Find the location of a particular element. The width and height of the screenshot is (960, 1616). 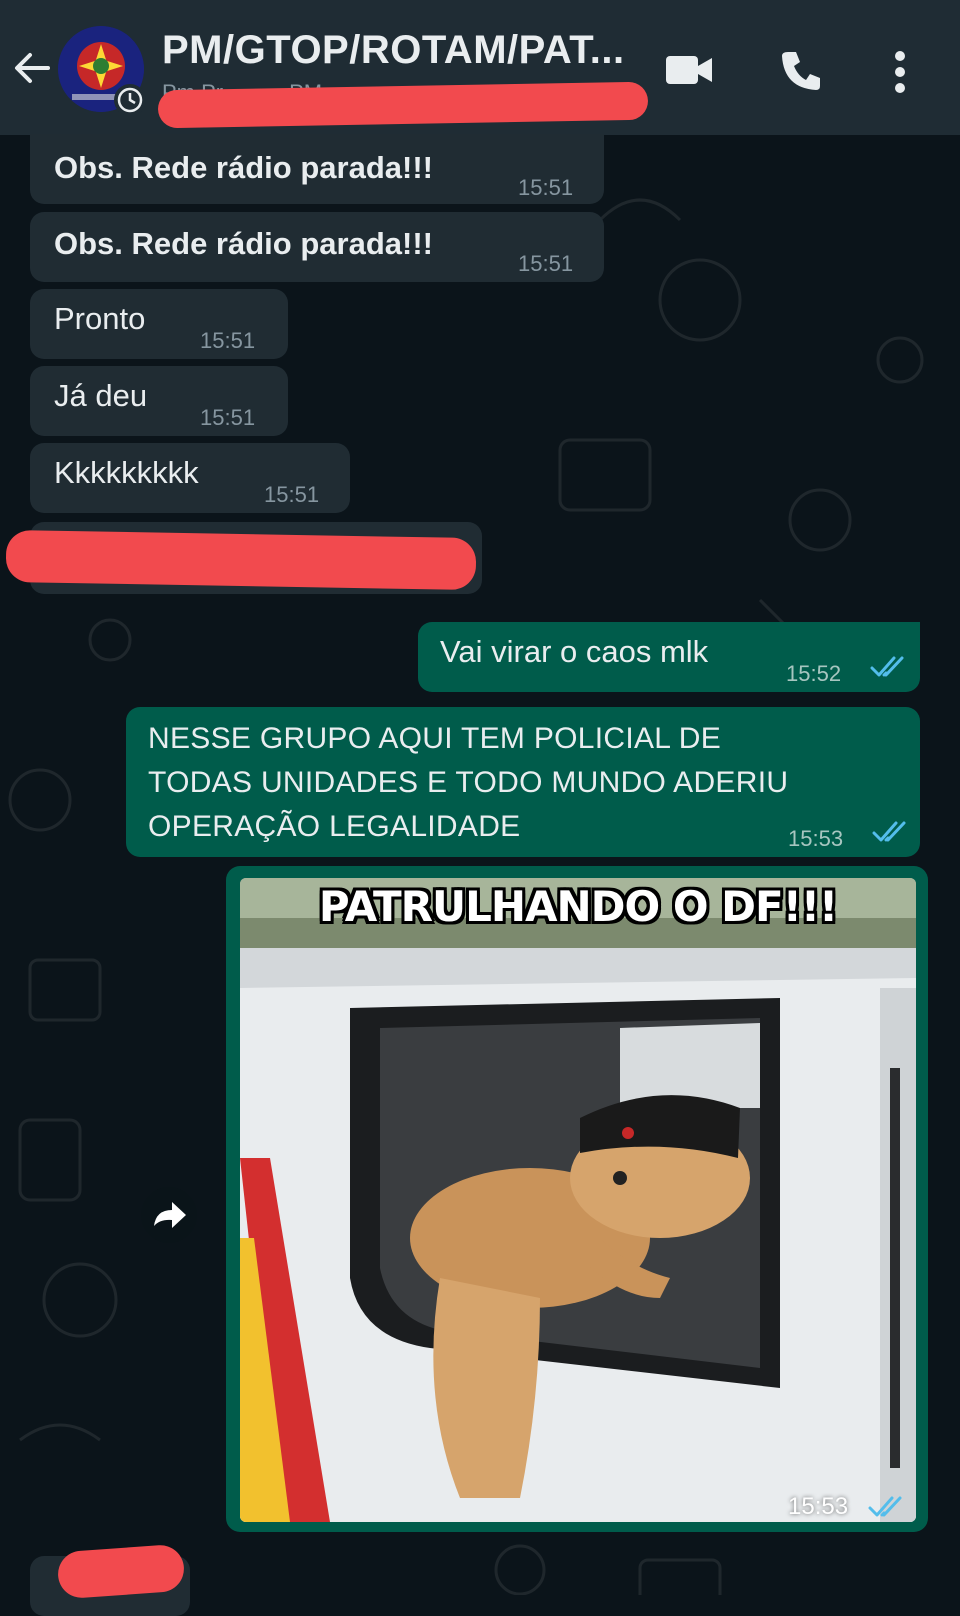

message-text: Pronto is located at coordinates (100, 318).